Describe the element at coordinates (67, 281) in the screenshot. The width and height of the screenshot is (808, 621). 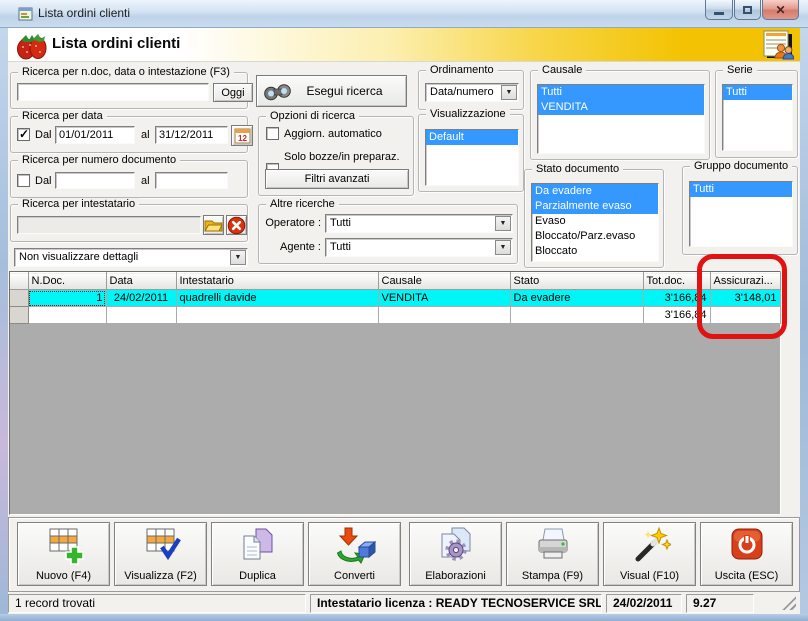
I see `column-header-ndoc: N.Doc.` at that location.